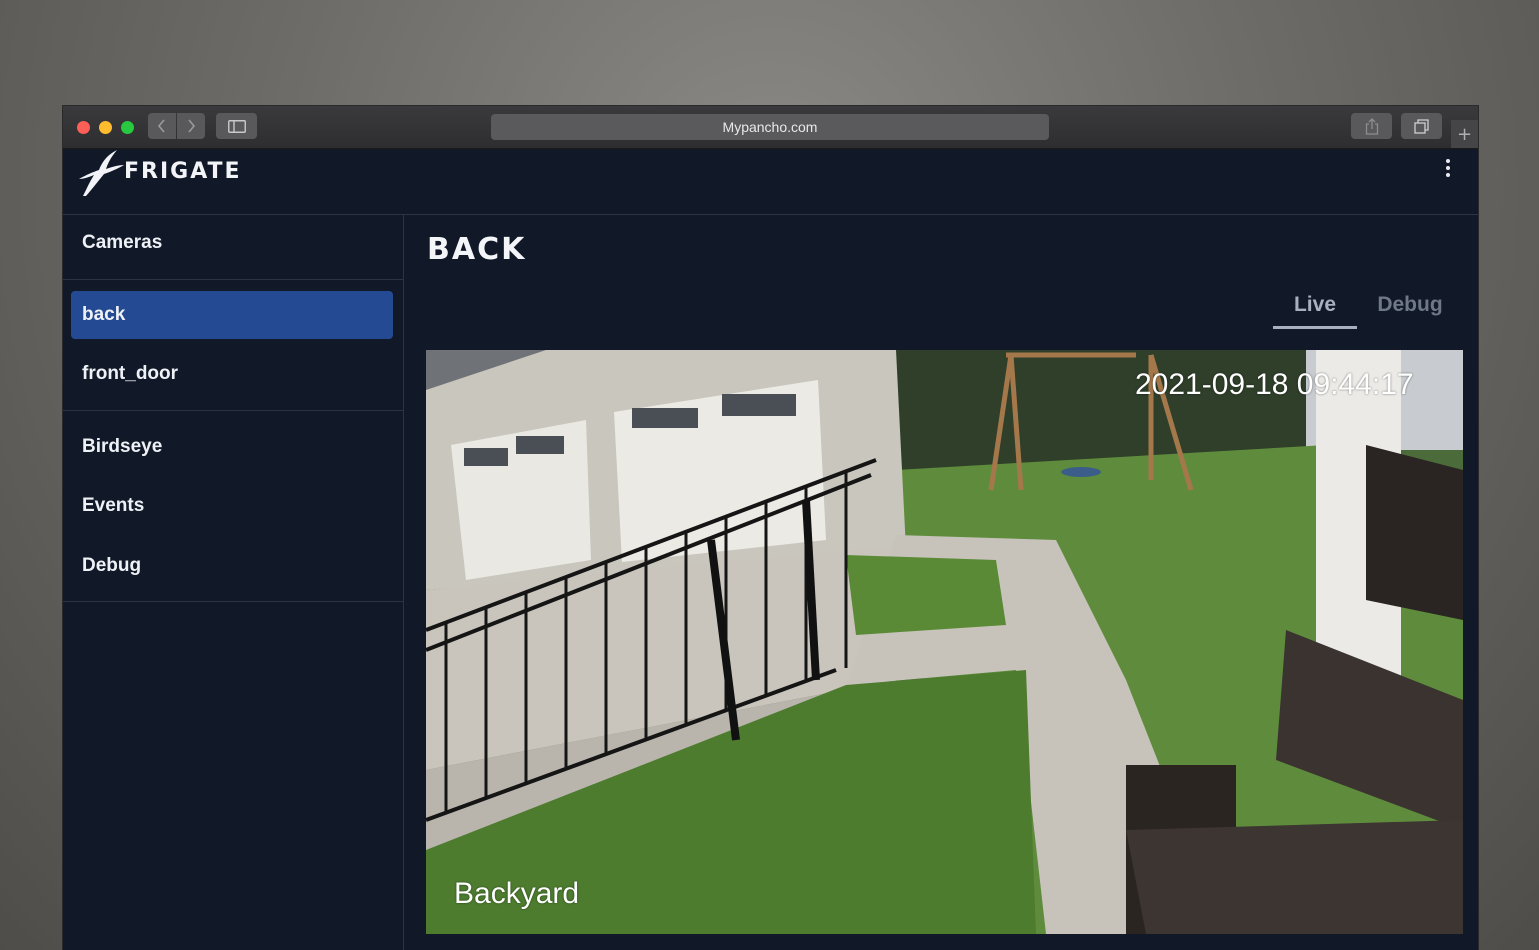 Image resolution: width=1539 pixels, height=950 pixels. What do you see at coordinates (517, 893) in the screenshot?
I see `feed-camera-label: Backyard` at bounding box center [517, 893].